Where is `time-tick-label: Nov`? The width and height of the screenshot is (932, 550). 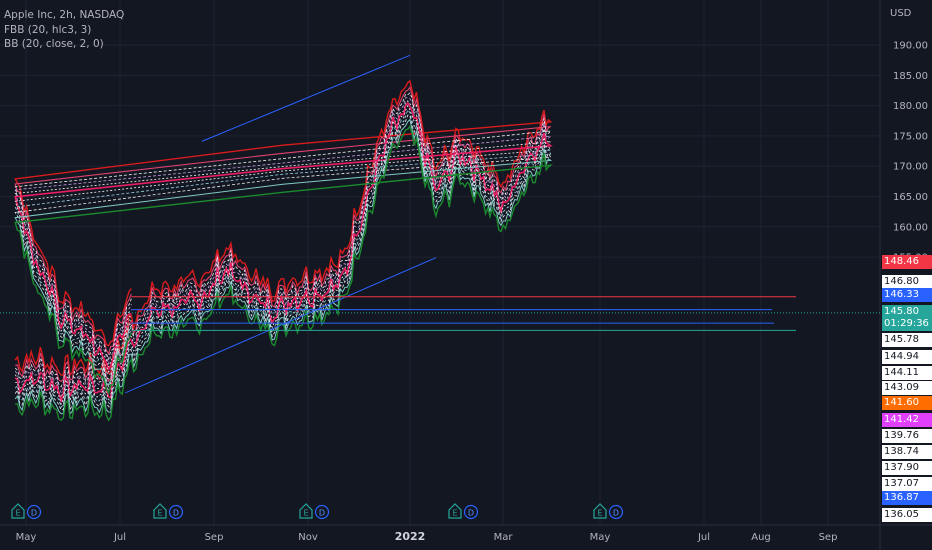
time-tick-label: Nov is located at coordinates (308, 537).